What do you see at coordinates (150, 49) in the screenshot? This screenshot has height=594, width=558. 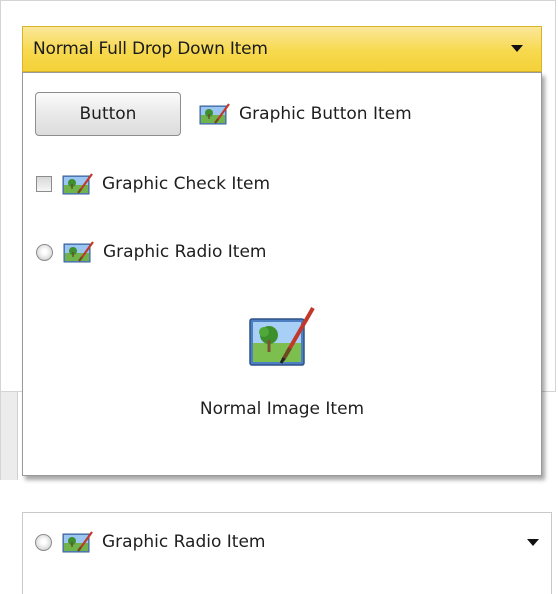 I see `dropdown-label: Normal Full Drop Down Item` at bounding box center [150, 49].